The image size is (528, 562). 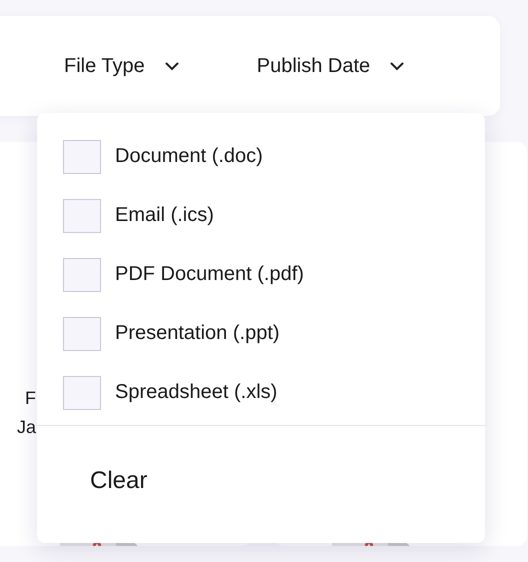 I want to click on filter-option: Presentation (.ppt), so click(x=274, y=333).